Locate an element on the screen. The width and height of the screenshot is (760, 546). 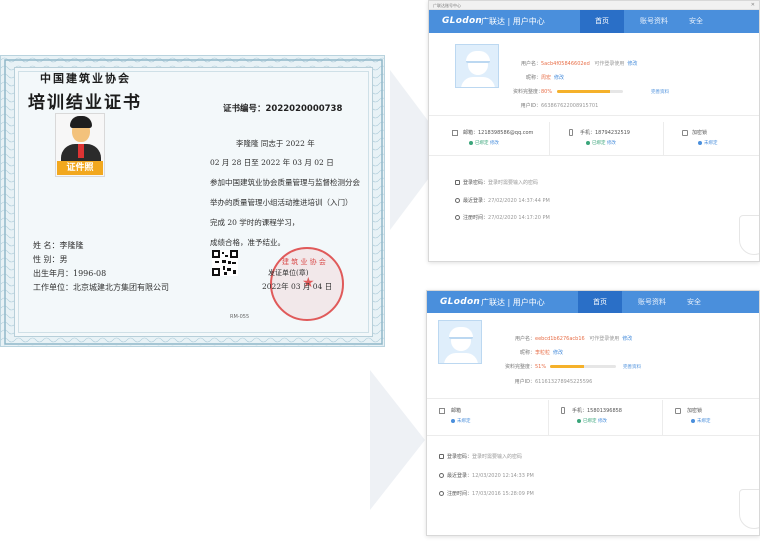
location-icon is located at coordinates (457, 200).